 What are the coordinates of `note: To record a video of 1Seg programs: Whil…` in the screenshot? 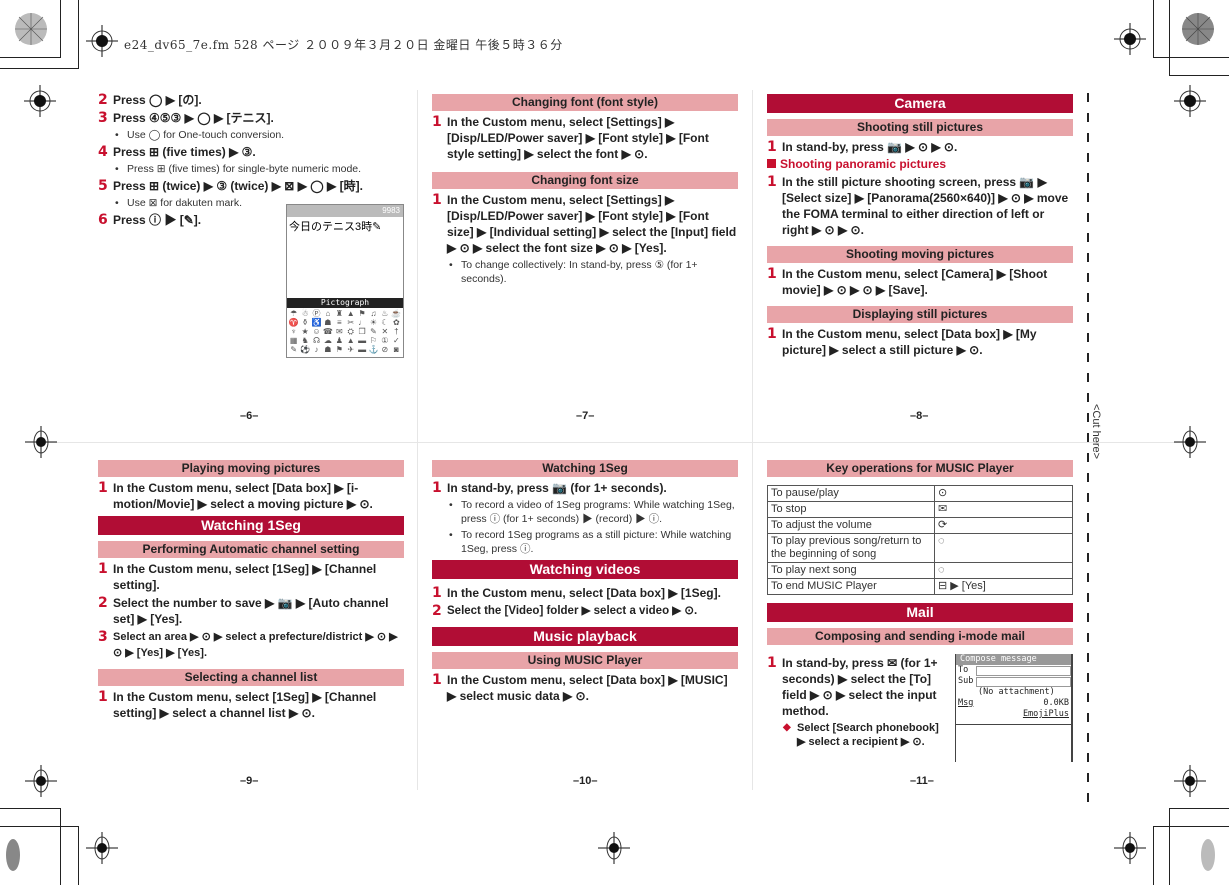 It's located at (585, 512).